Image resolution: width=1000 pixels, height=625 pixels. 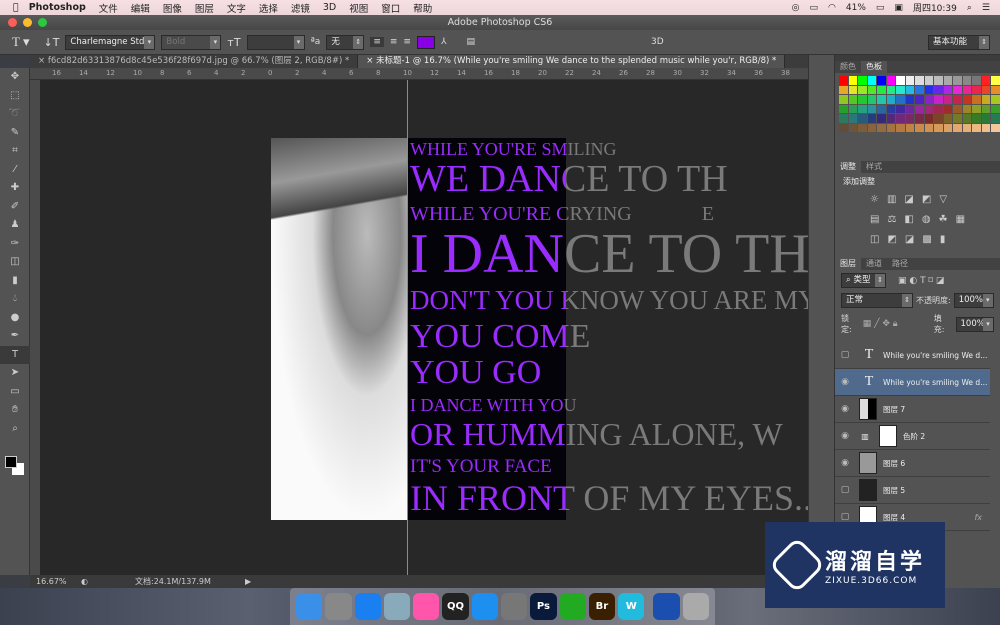 What do you see at coordinates (268, 8) in the screenshot?
I see `menu-select: 选择` at bounding box center [268, 8].